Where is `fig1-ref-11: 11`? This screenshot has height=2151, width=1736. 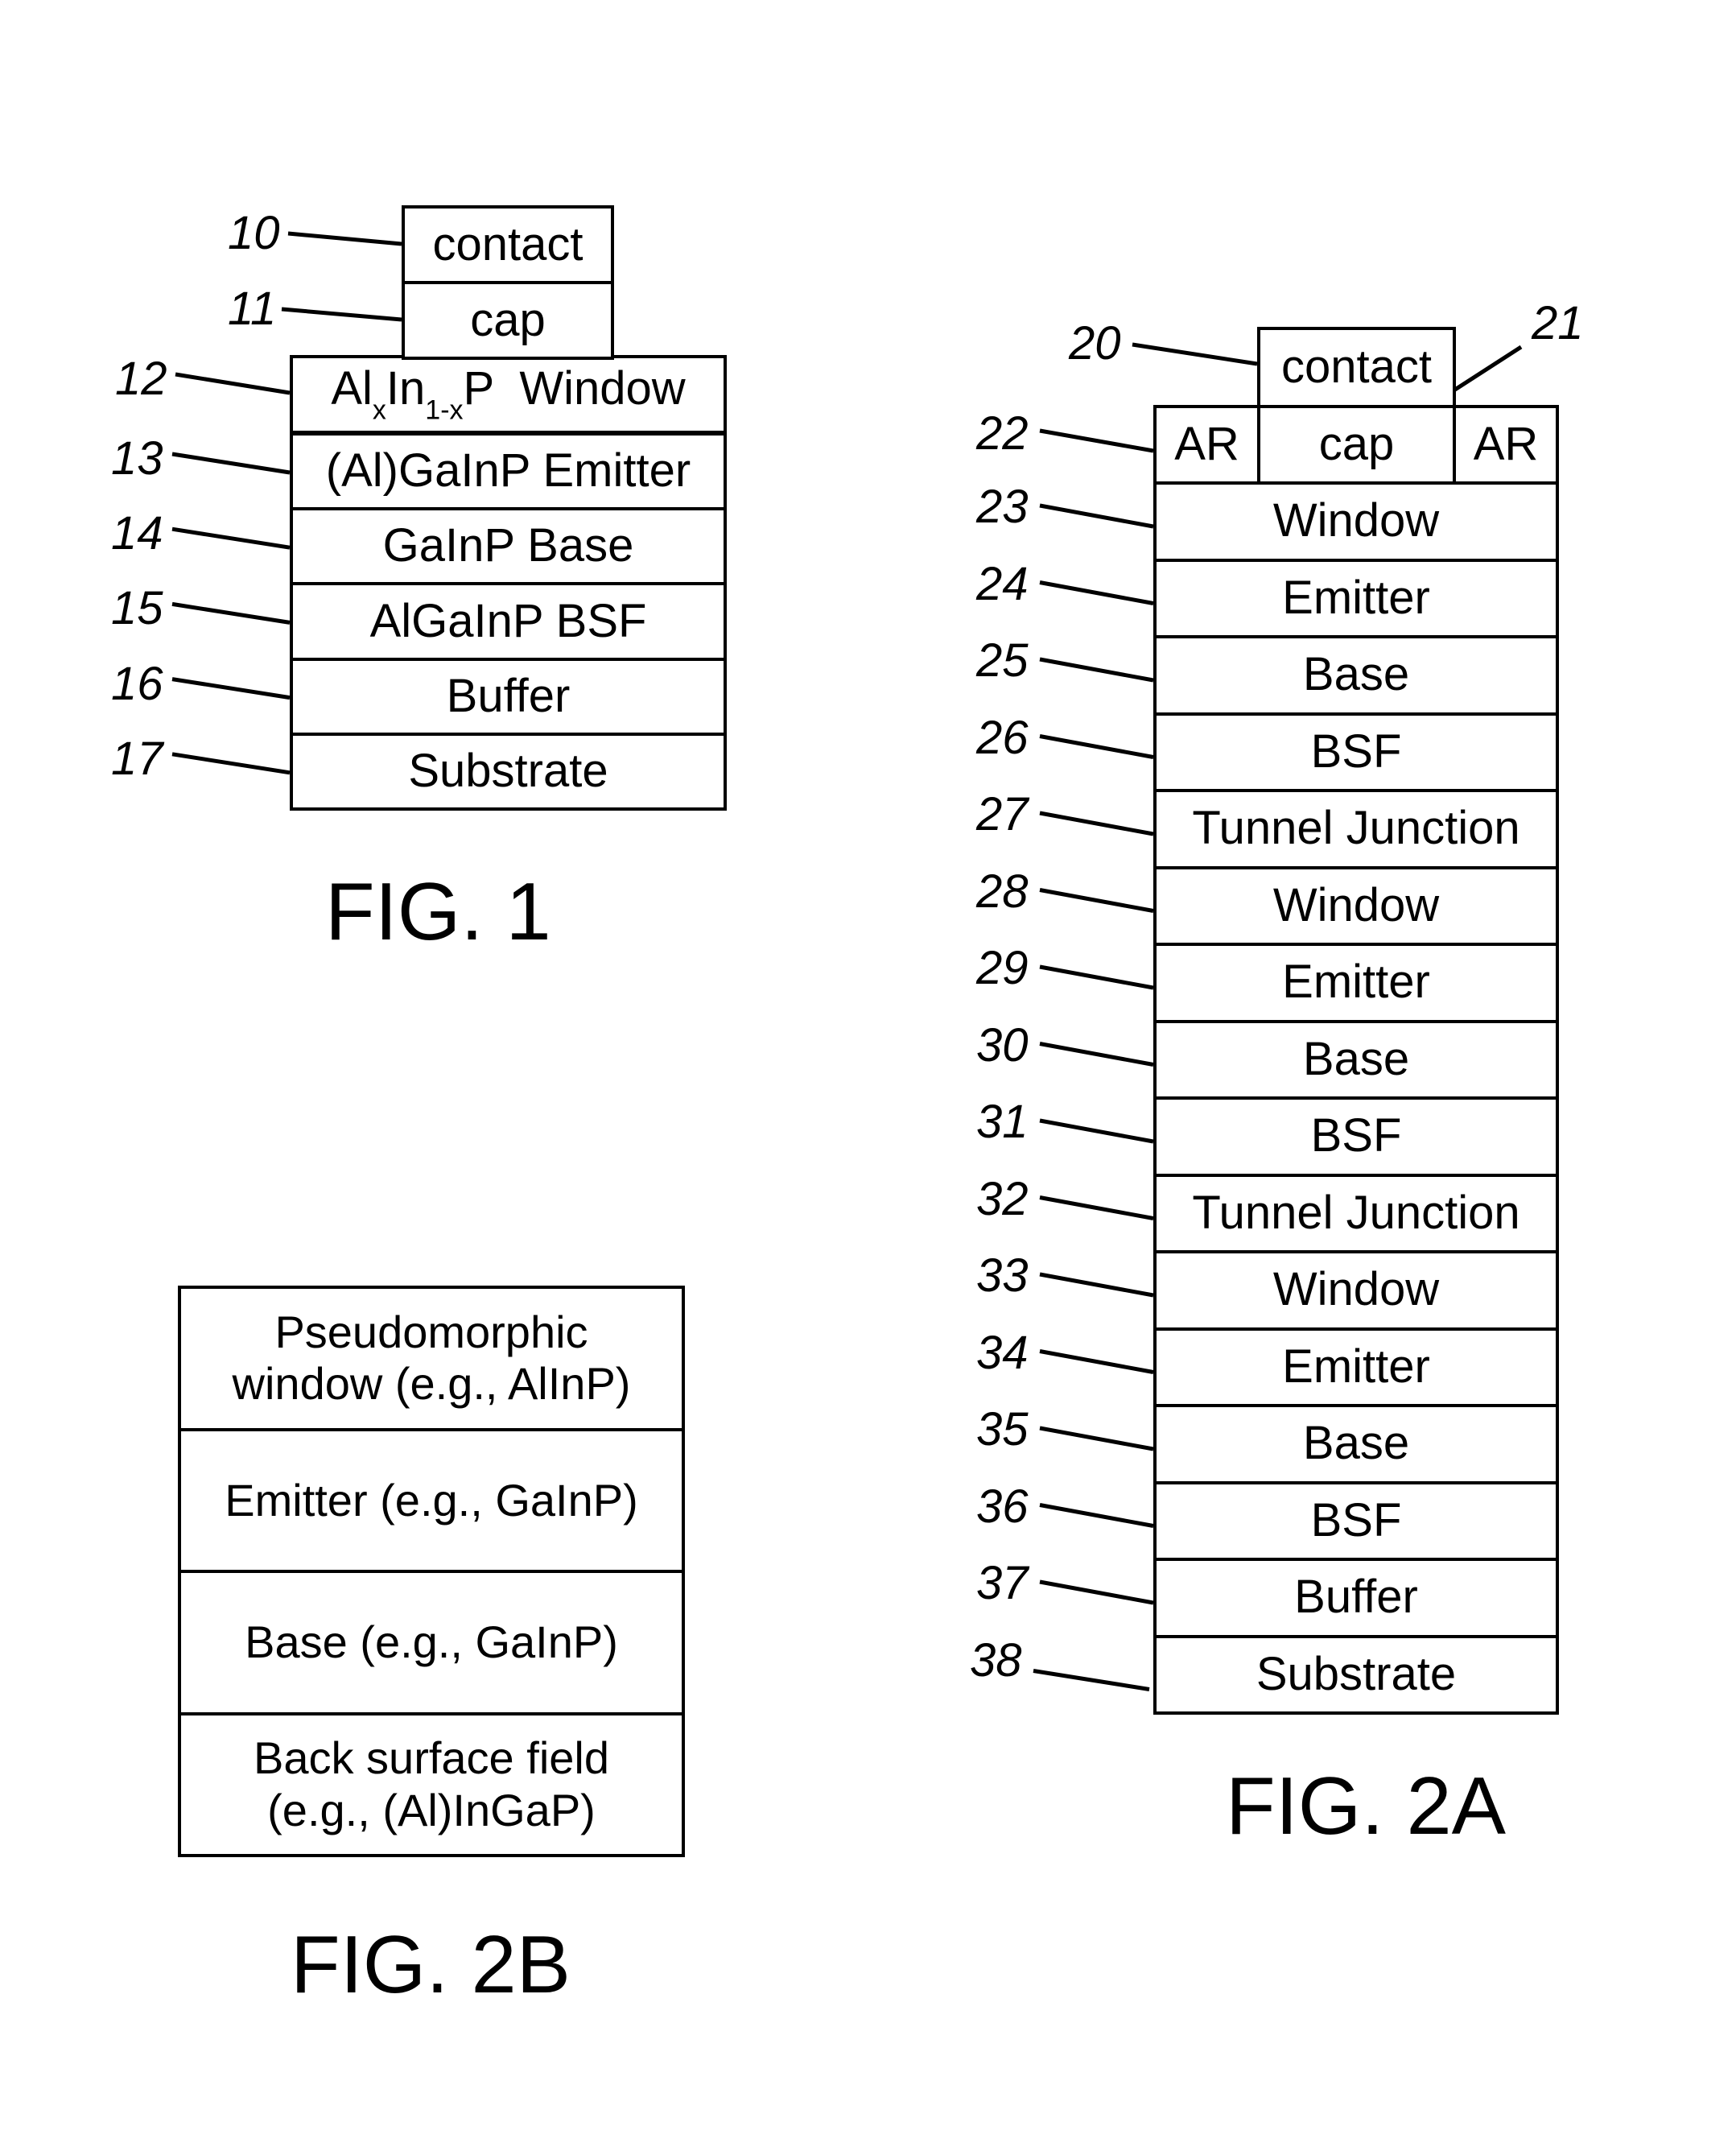
fig1-ref-11: 11 is located at coordinates (252, 309).